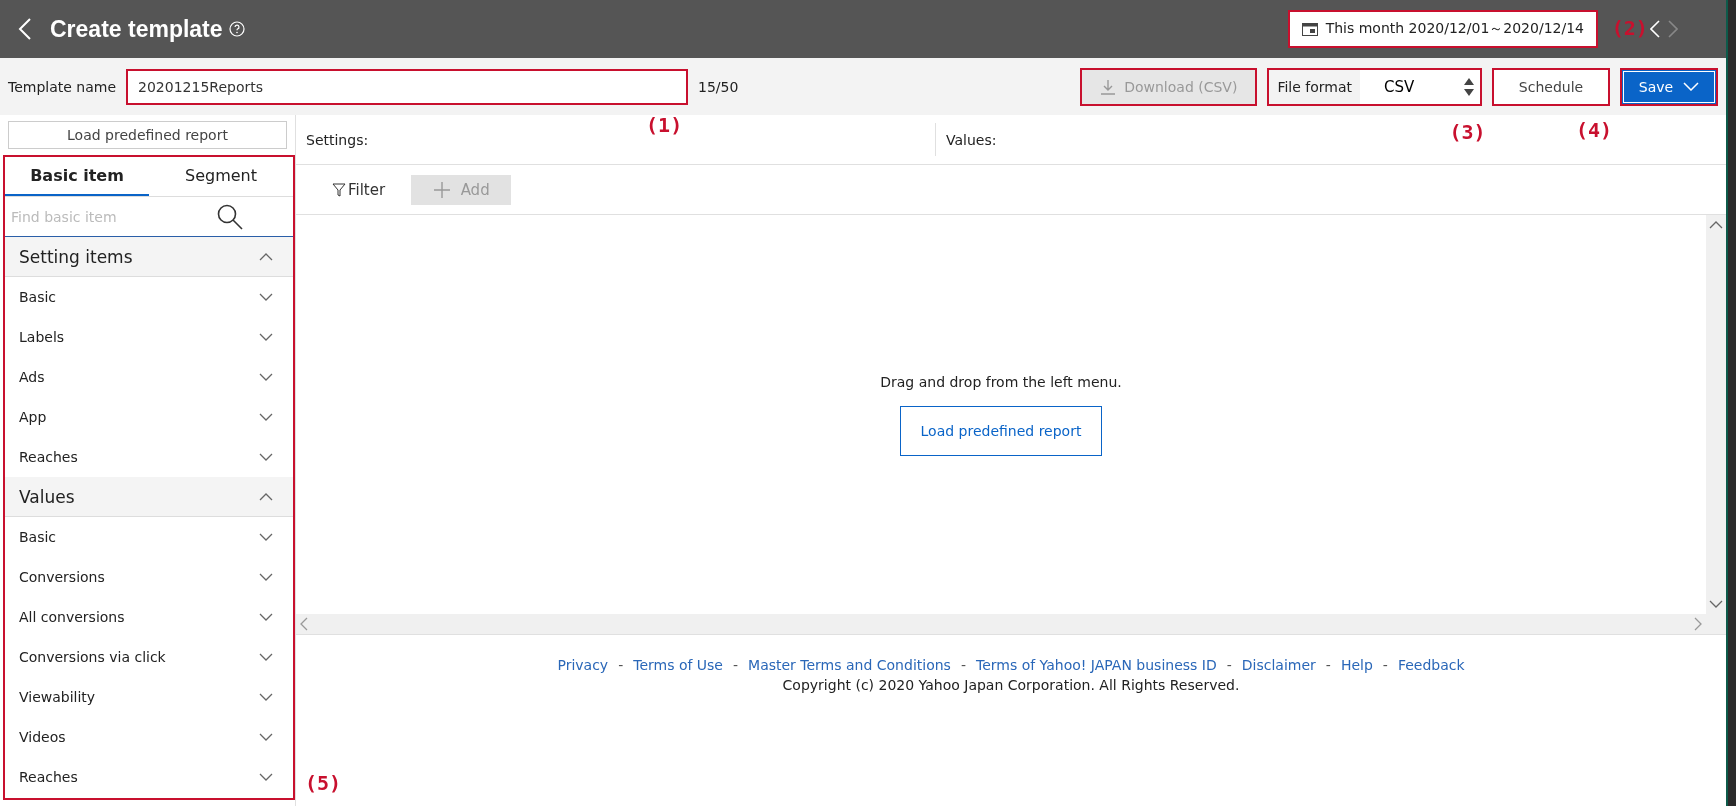 This screenshot has height=806, width=1736. I want to click on character-count: 15/50, so click(718, 86).